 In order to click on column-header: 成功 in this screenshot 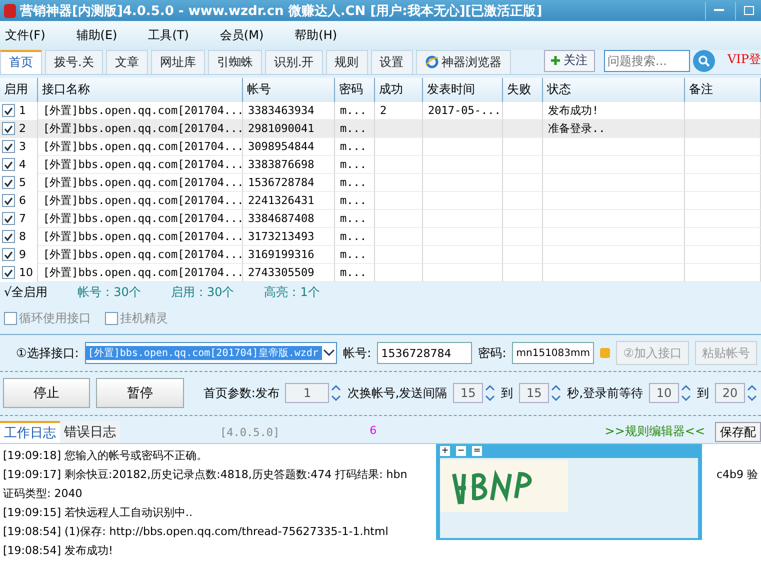, I will do `click(399, 90)`.